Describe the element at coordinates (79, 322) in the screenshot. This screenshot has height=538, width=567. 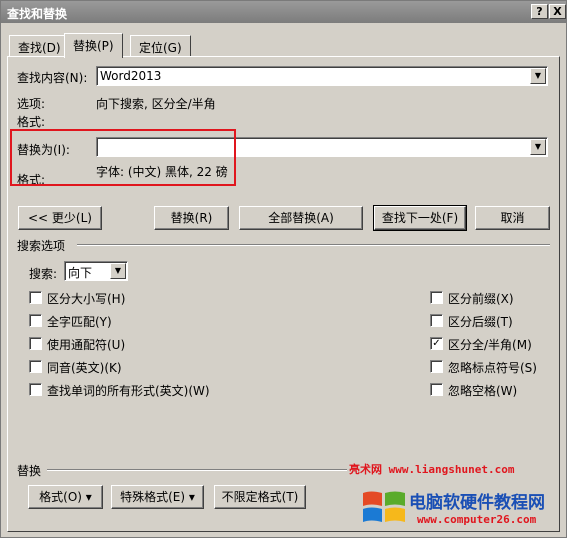
I see `whole-word-label: 全字匹配(Y)` at that location.